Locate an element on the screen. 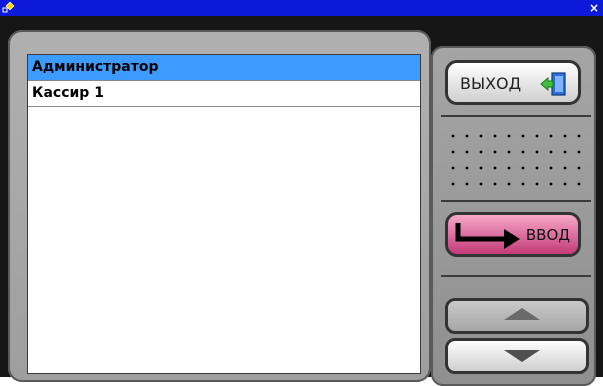  window-title is located at coordinates (301, 8).